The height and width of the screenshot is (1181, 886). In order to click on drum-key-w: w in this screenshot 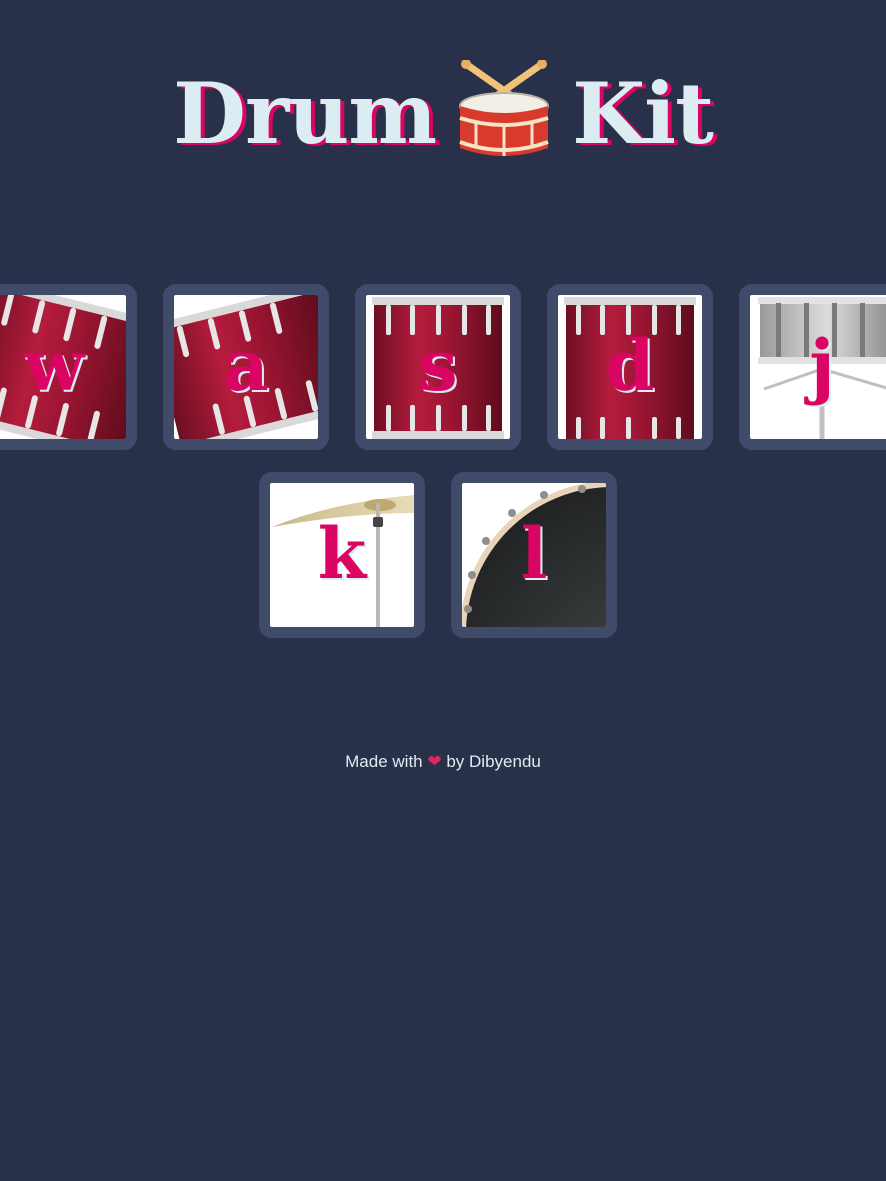, I will do `click(68, 367)`.